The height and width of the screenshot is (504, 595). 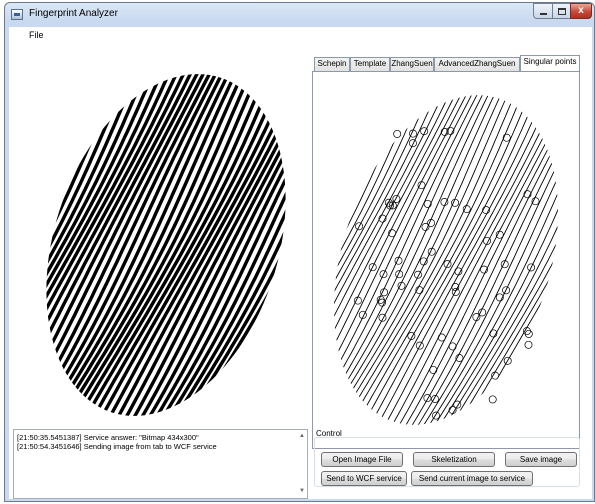 What do you see at coordinates (543, 11) in the screenshot?
I see `minimize-button` at bounding box center [543, 11].